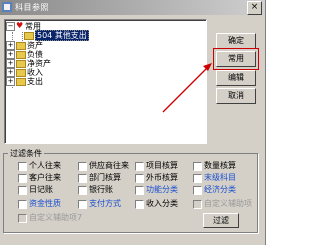 Image resolution: width=320 pixels, height=245 pixels. Describe the element at coordinates (26, 153) in the screenshot. I see `filter-group-title: 过滤条件` at that location.